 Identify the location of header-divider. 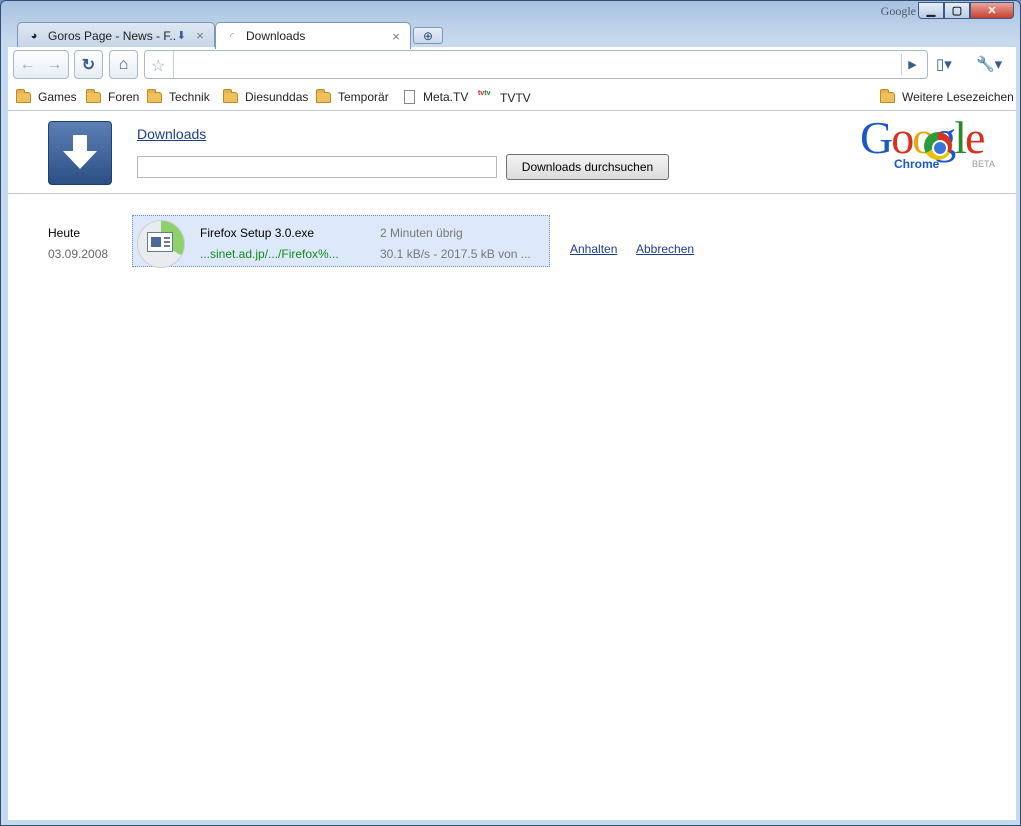
(512, 193).